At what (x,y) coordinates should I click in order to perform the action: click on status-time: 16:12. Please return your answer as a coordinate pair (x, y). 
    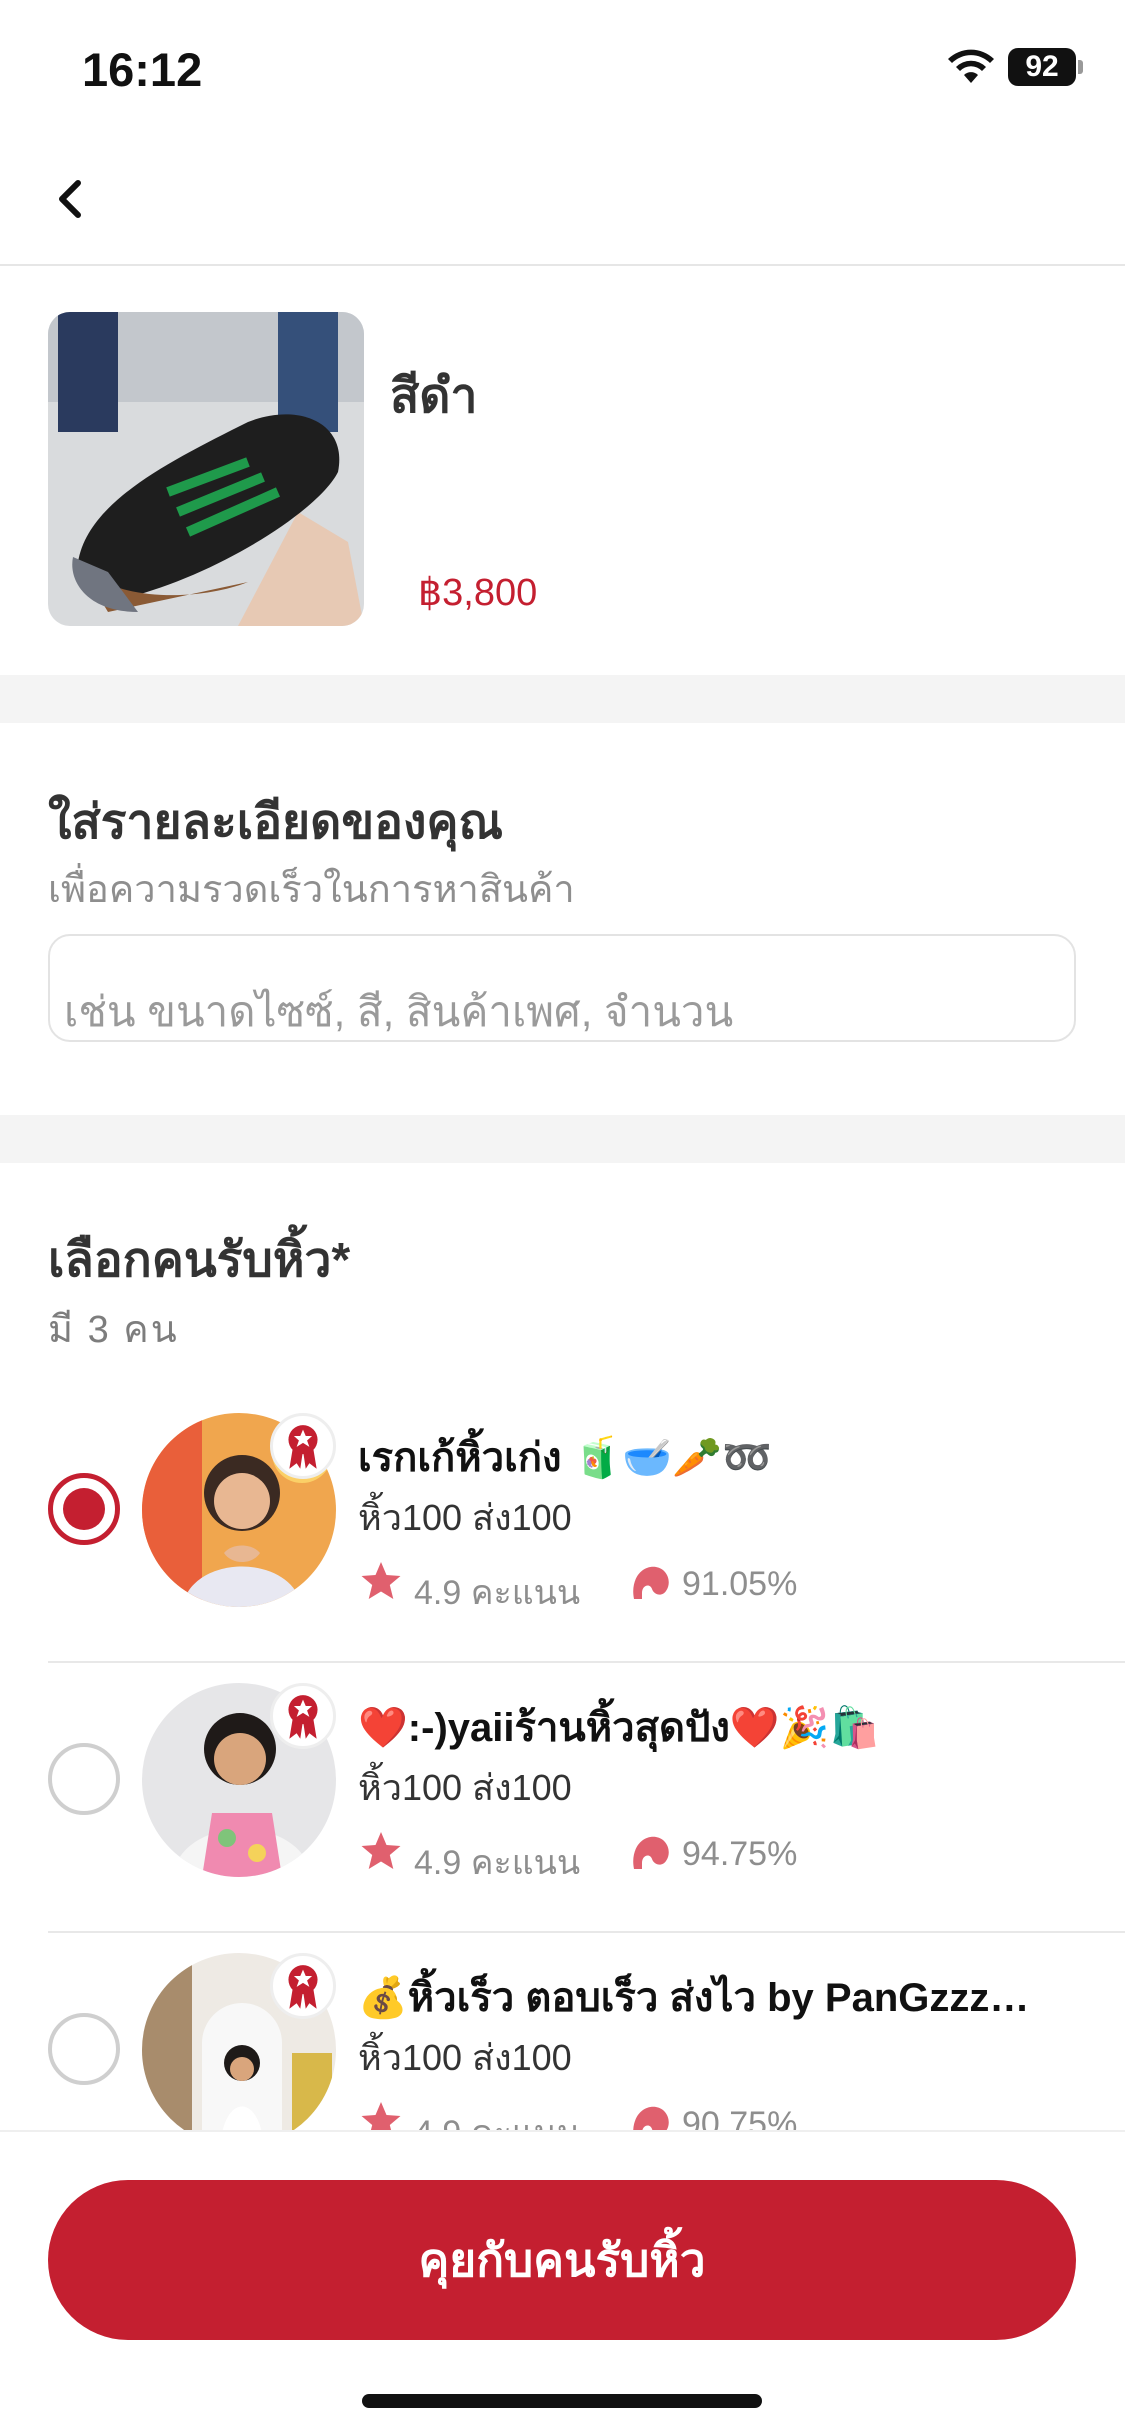
    Looking at the image, I should click on (142, 69).